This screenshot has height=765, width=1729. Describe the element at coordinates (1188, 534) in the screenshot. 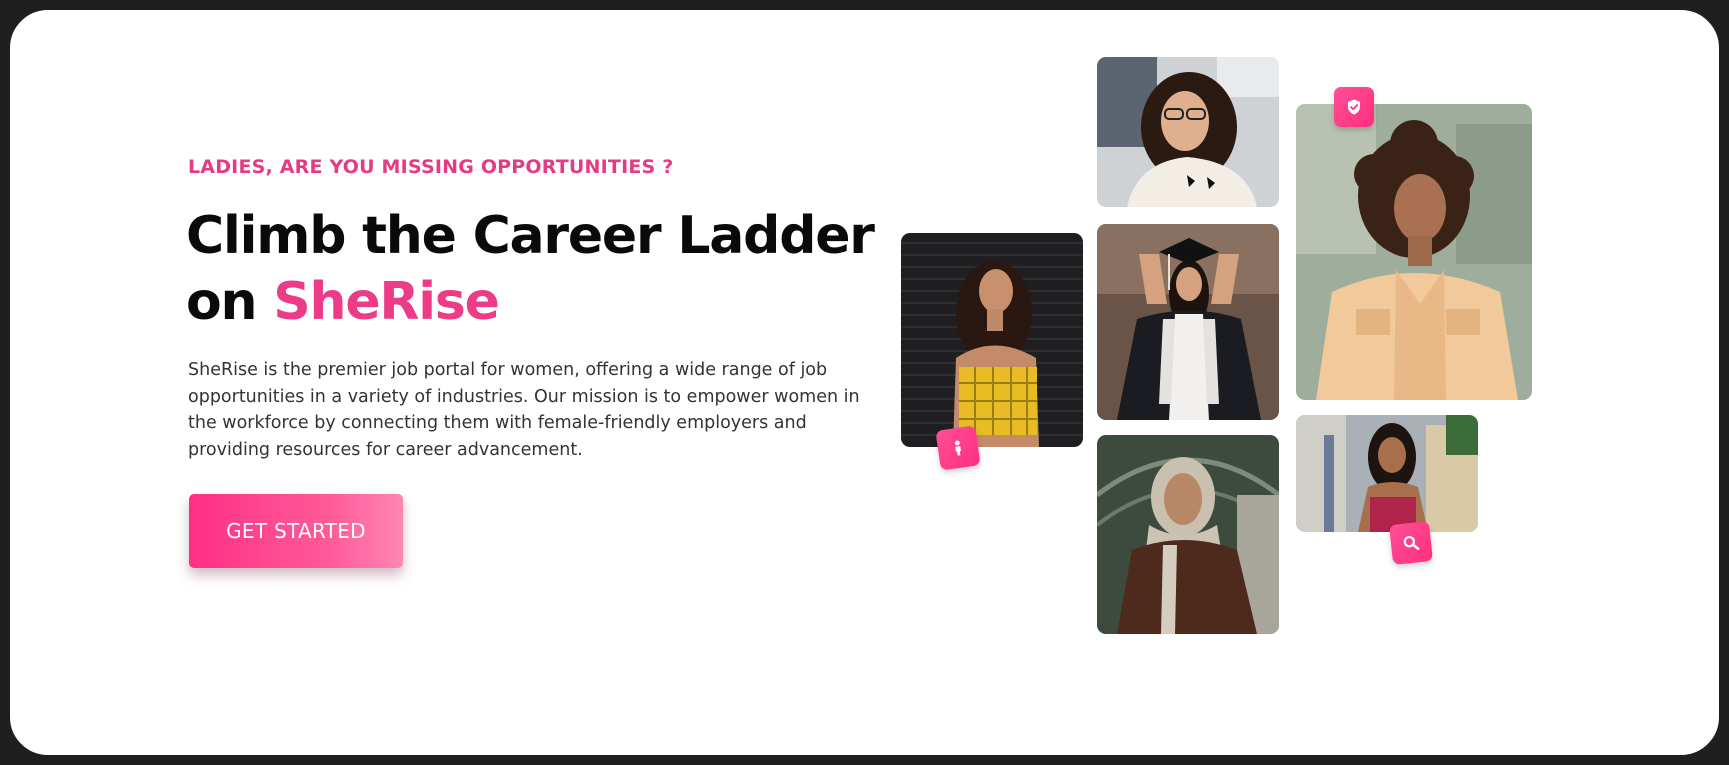

I see `photo-woman-hijab` at that location.